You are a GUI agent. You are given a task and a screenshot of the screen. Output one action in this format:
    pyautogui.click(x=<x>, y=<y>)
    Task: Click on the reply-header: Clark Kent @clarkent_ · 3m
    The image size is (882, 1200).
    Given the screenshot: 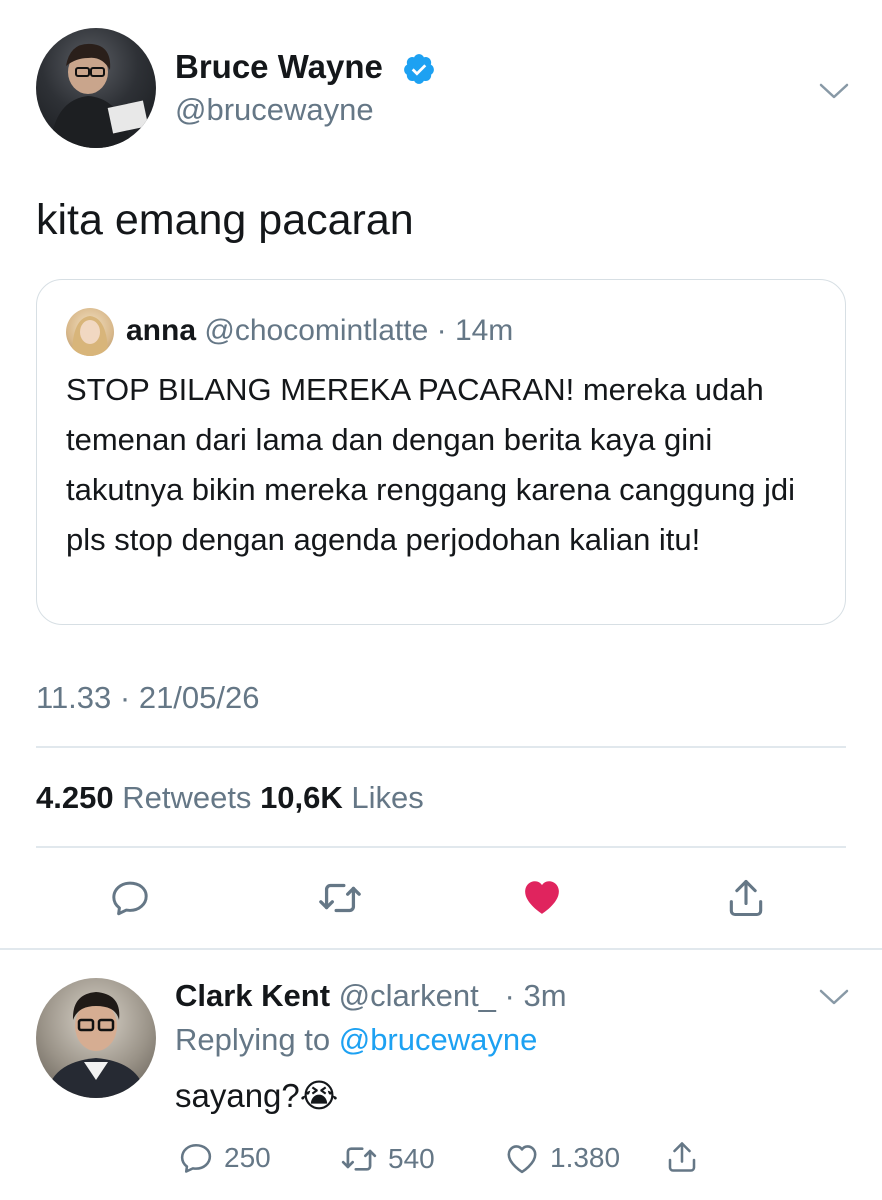 What is the action you would take?
    pyautogui.click(x=371, y=995)
    